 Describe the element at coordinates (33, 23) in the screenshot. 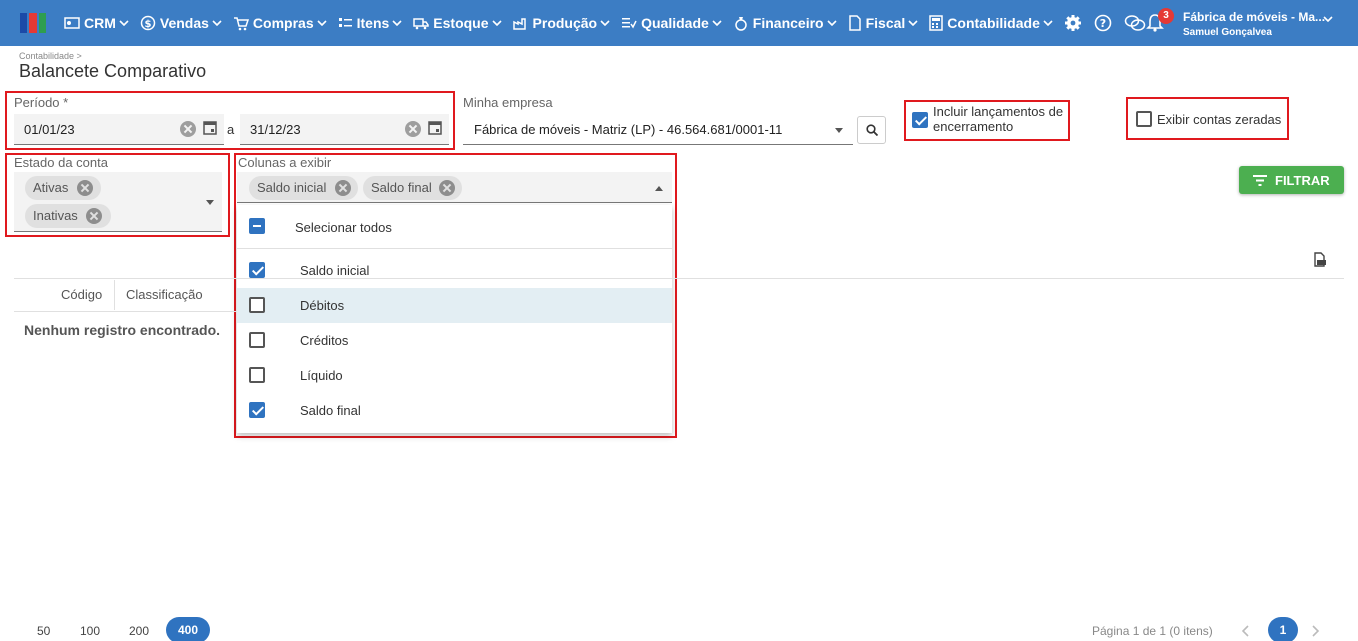

I see `app-logo` at that location.